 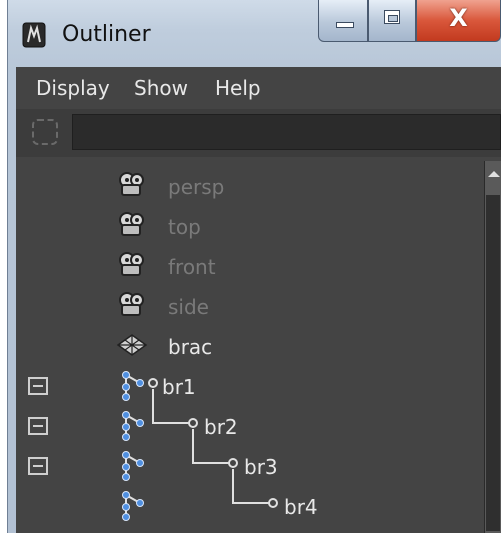 I want to click on maximize-icon, so click(x=392, y=17).